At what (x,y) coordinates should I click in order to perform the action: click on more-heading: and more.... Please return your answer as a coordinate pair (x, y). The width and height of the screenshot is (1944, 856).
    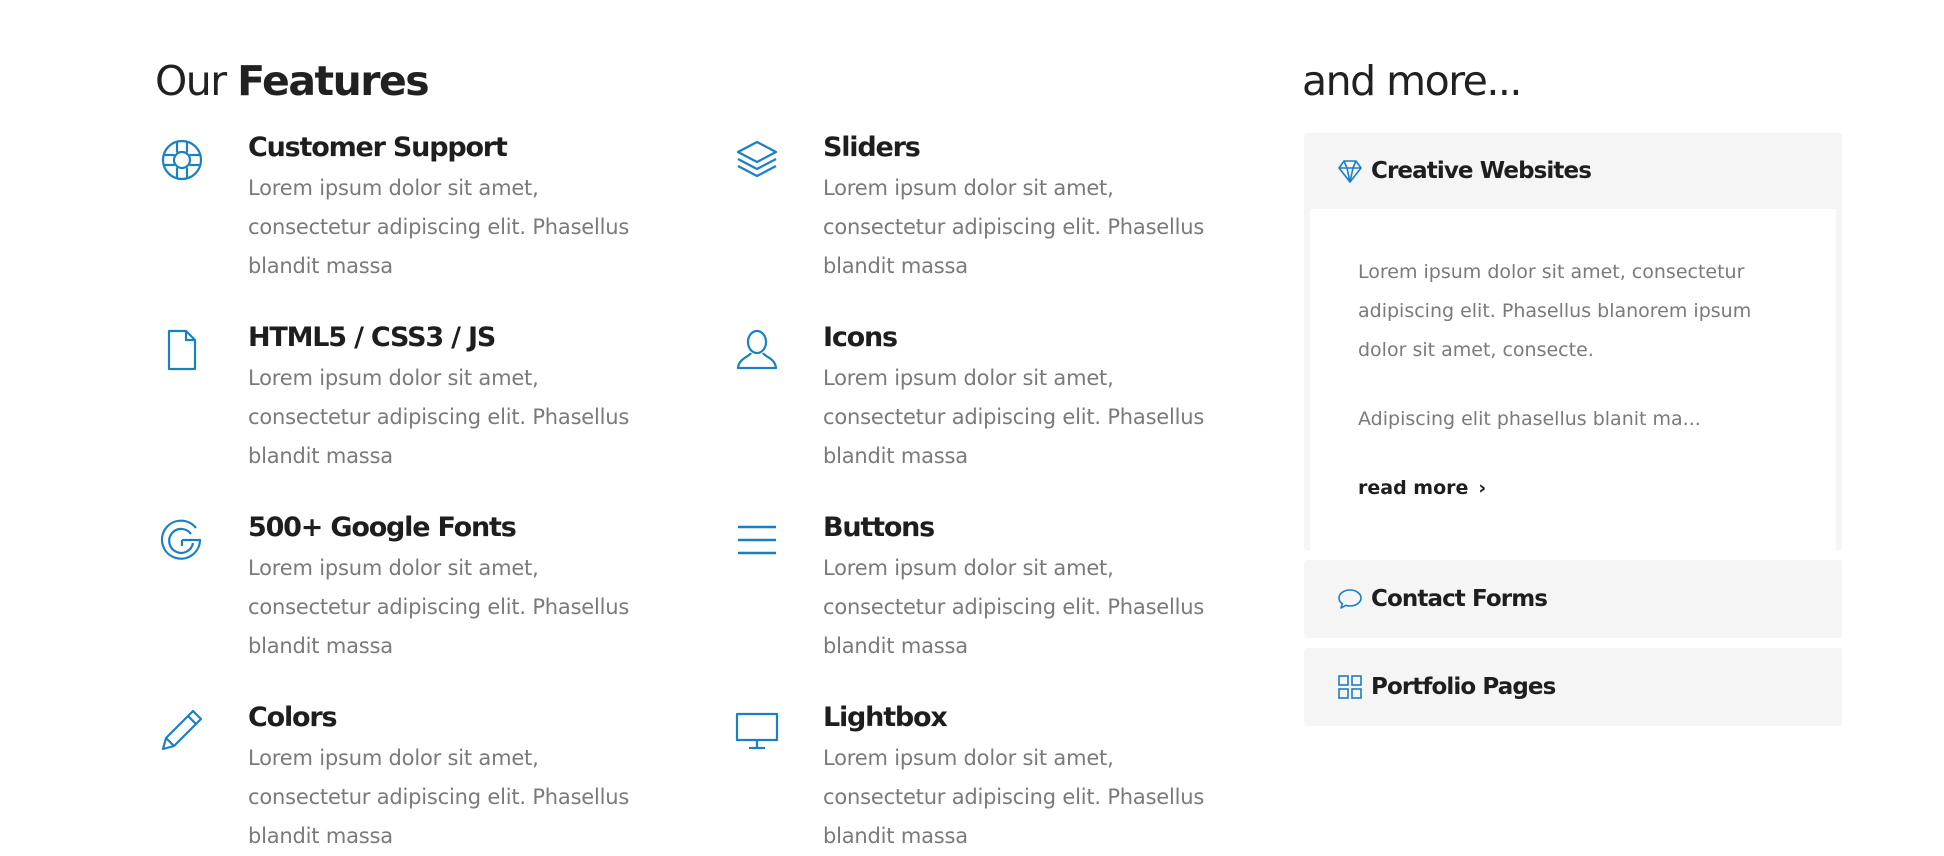
    Looking at the image, I should click on (1412, 81).